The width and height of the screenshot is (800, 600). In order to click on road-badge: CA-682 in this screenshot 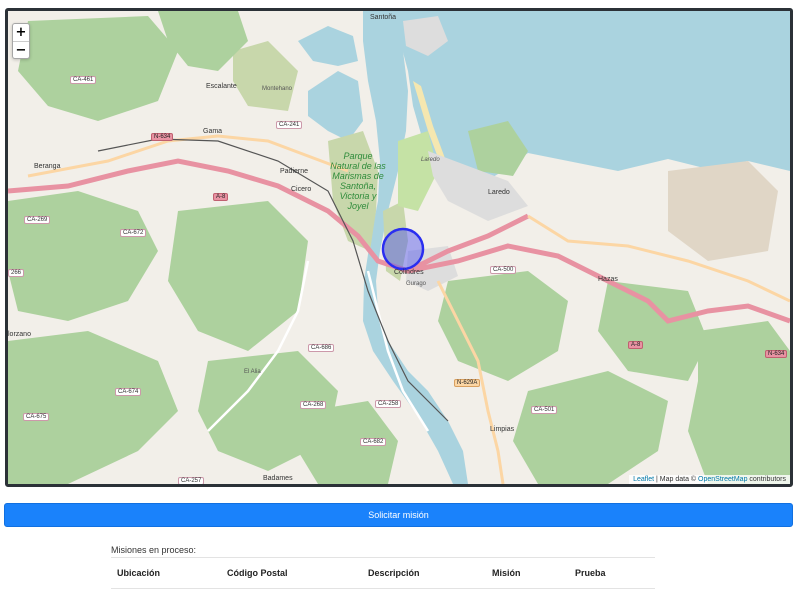, I will do `click(373, 442)`.